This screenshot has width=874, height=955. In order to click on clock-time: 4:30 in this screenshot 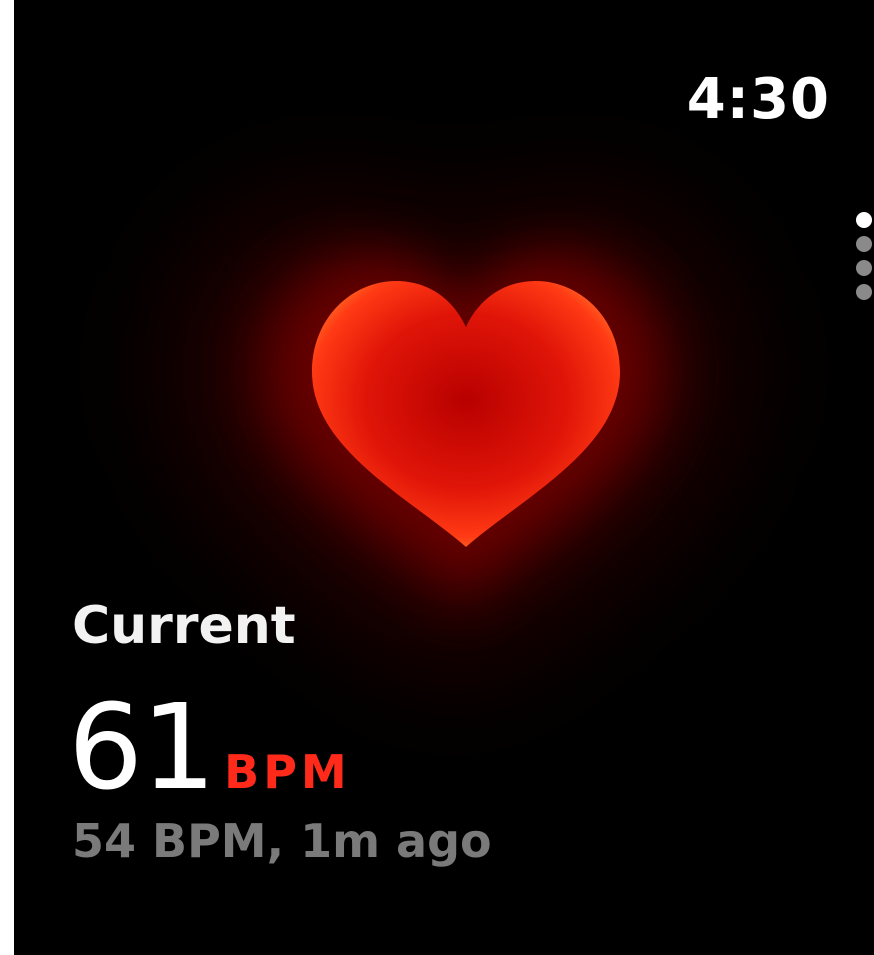, I will do `click(758, 99)`.